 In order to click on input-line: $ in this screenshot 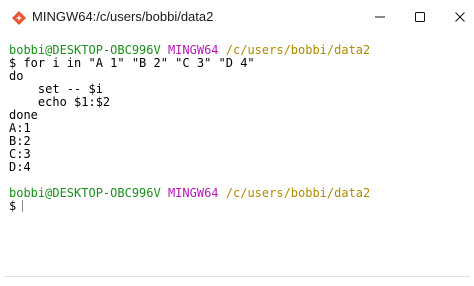, I will do `click(16, 206)`.